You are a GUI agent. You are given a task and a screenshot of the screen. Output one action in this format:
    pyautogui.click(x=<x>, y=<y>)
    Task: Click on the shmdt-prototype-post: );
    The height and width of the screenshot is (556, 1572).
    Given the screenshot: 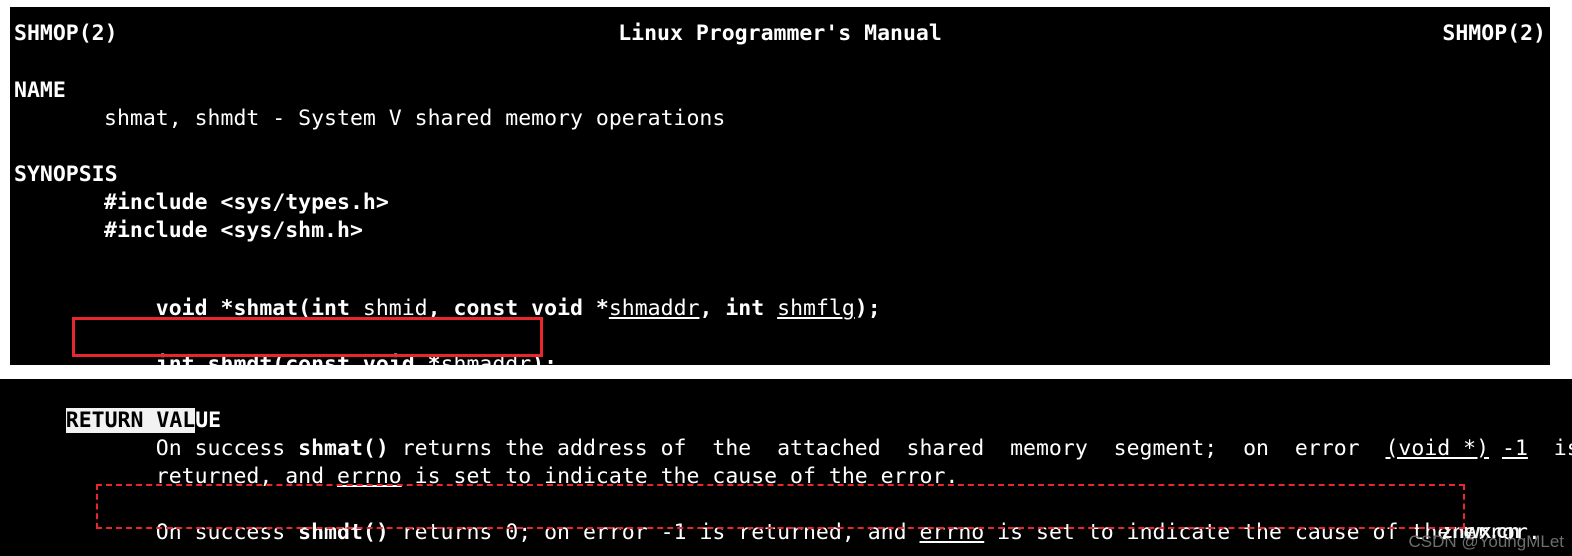 What is the action you would take?
    pyautogui.click(x=544, y=359)
    